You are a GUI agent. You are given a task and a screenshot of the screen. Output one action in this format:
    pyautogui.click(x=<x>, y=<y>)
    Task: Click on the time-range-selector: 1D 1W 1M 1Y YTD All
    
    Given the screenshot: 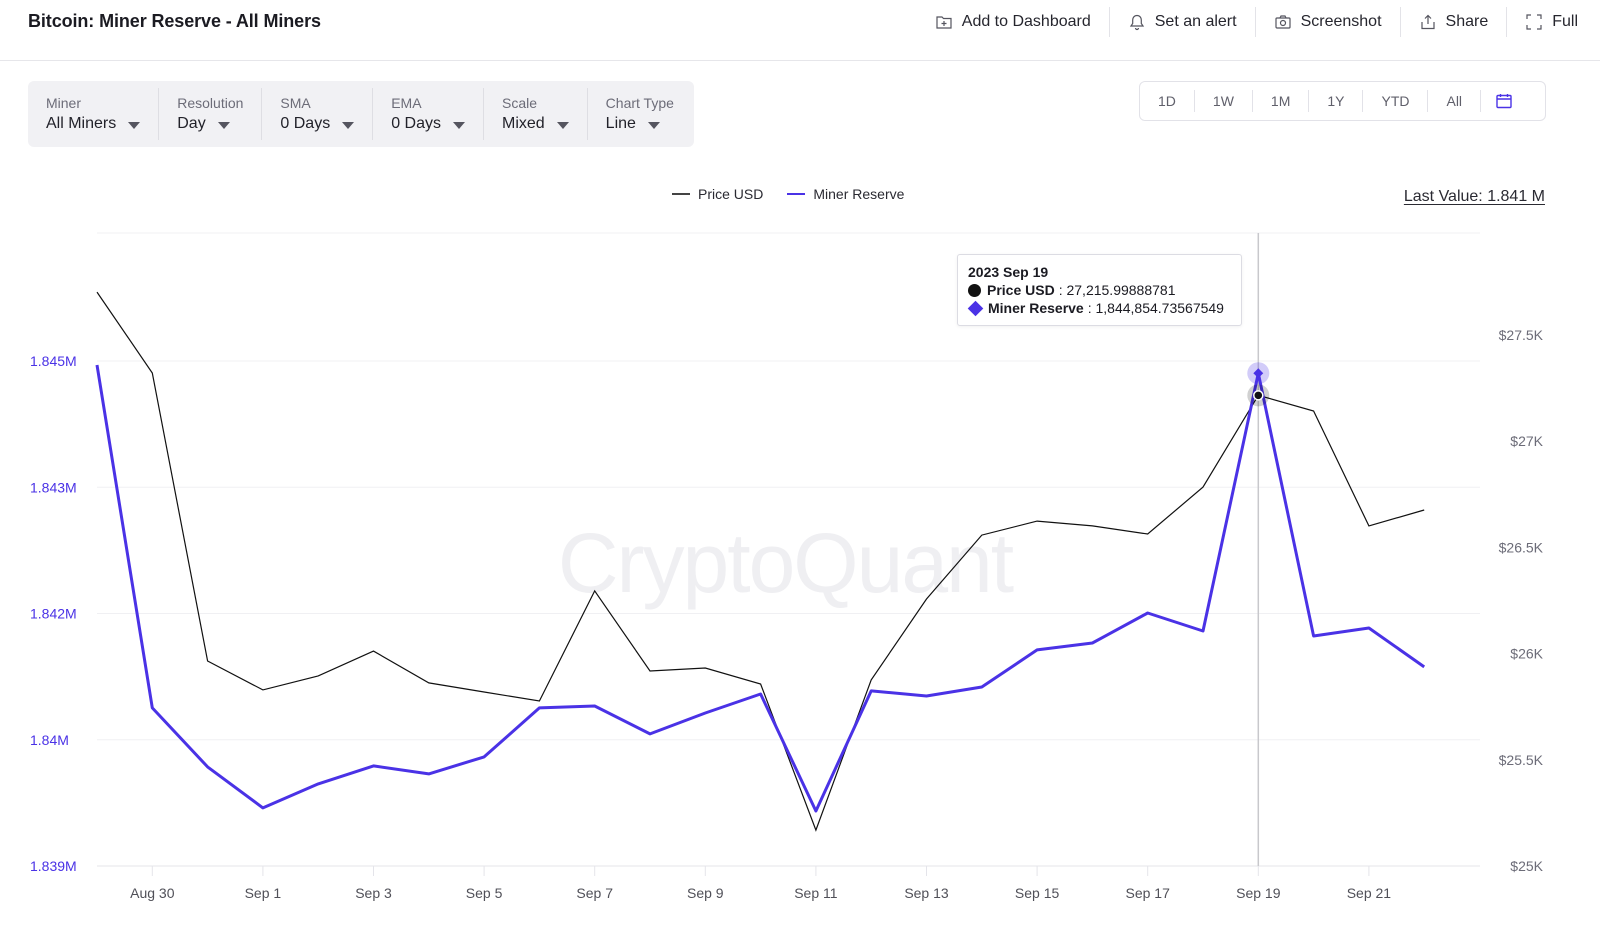 What is the action you would take?
    pyautogui.click(x=1342, y=101)
    